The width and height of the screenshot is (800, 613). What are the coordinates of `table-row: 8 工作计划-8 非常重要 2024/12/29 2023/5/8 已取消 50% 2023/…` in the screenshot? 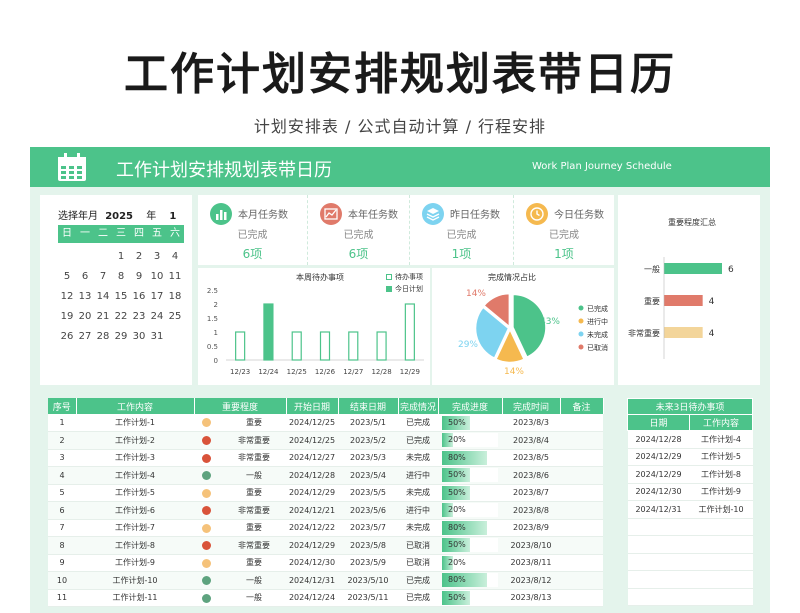 It's located at (325, 545).